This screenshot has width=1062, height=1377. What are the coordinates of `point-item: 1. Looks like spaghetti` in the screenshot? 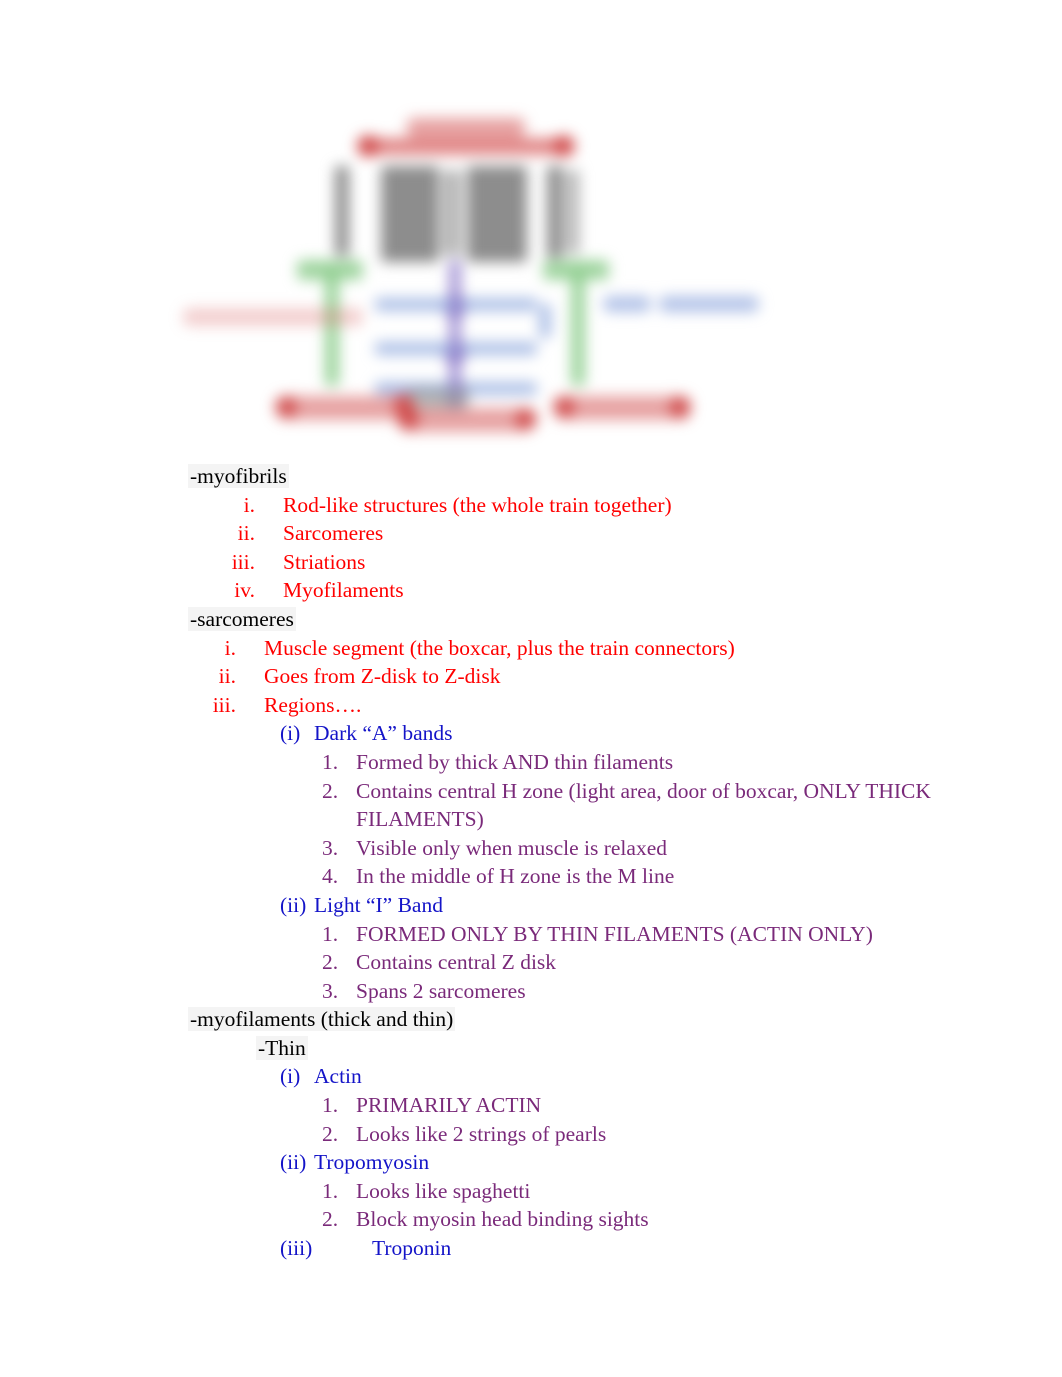 It's located at (426, 1190).